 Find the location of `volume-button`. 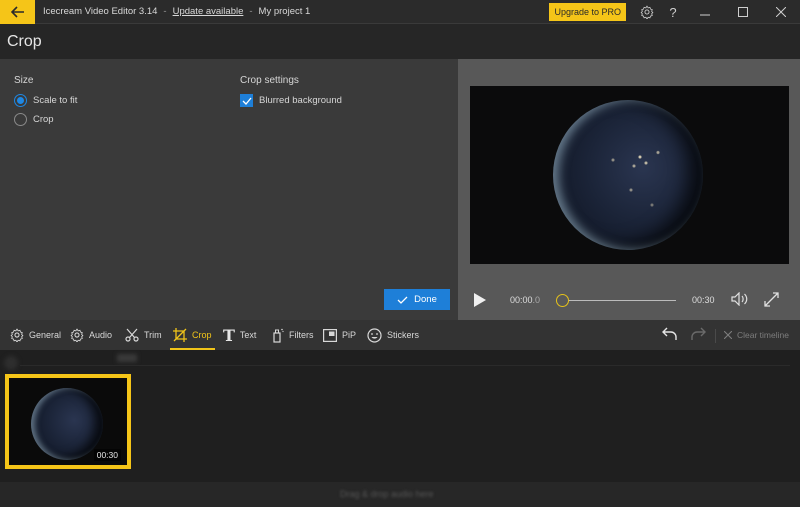

volume-button is located at coordinates (740, 301).